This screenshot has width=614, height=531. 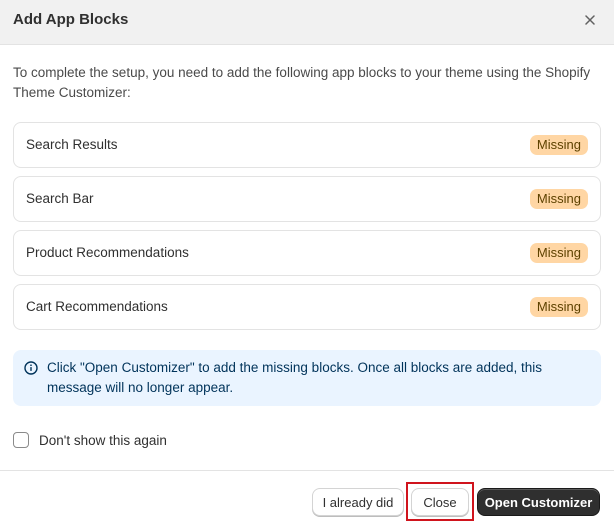 What do you see at coordinates (307, 500) in the screenshot?
I see `dialog-footer: I already did Close Open Customizer` at bounding box center [307, 500].